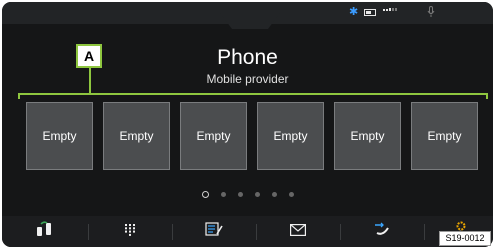 The width and height of the screenshot is (495, 249). I want to click on nav-keypad-button, so click(130, 231).